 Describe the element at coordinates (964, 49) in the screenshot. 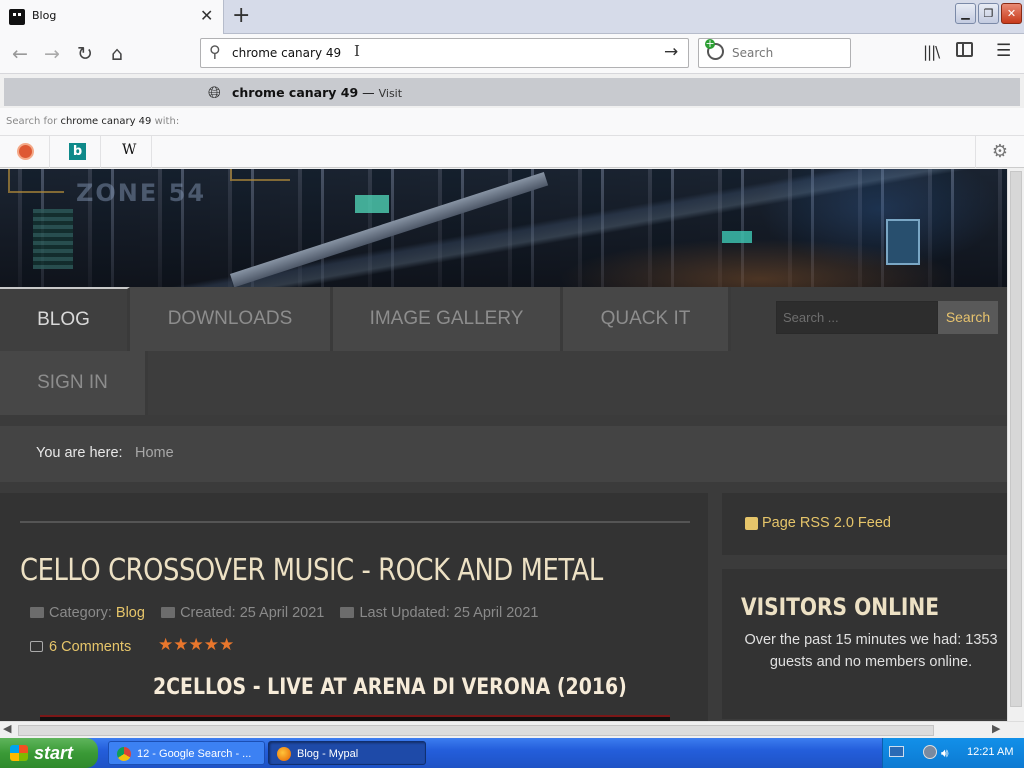

I see `sidebar-icon` at that location.